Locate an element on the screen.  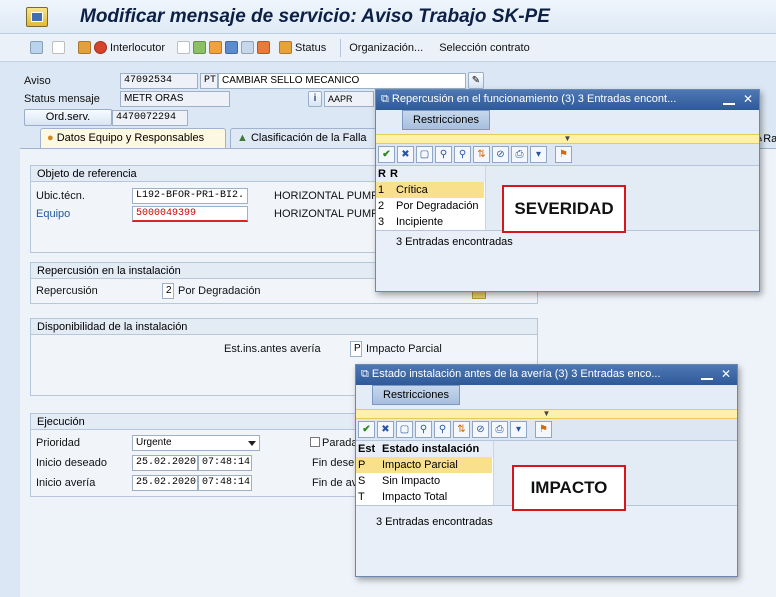
tab-datos-equipo: ● Datos Equipo y Responsables is located at coordinates (133, 138).